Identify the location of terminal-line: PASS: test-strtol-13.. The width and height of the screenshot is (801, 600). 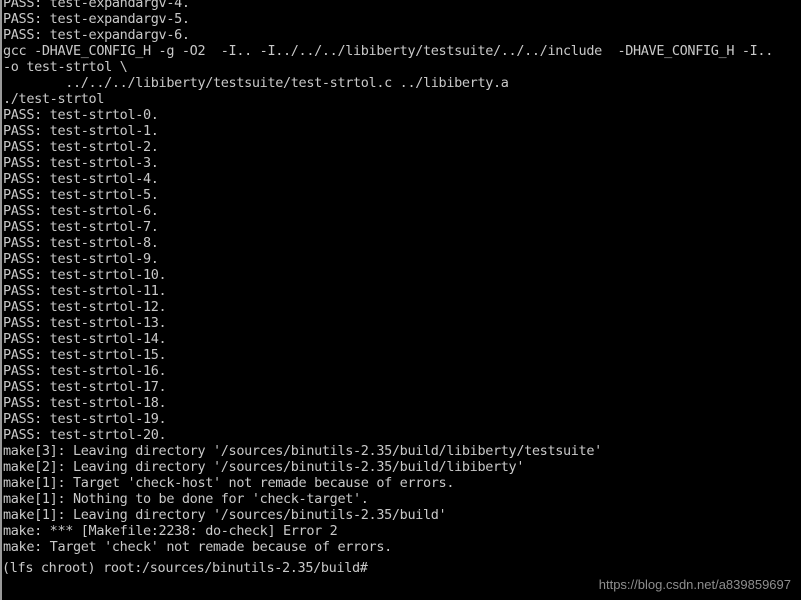
(85, 323).